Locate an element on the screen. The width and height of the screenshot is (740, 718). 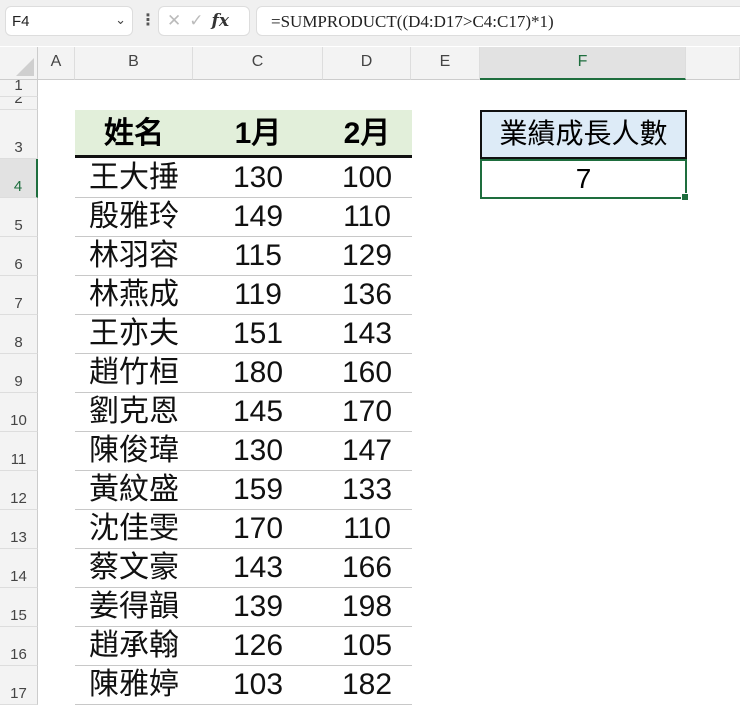
cancel-icon: ✕ is located at coordinates (178, 20).